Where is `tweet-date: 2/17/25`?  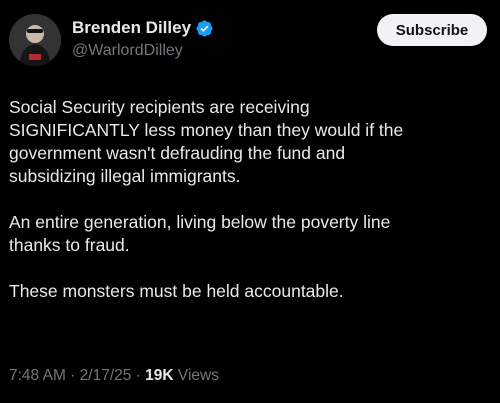
tweet-date: 2/17/25 is located at coordinates (106, 375).